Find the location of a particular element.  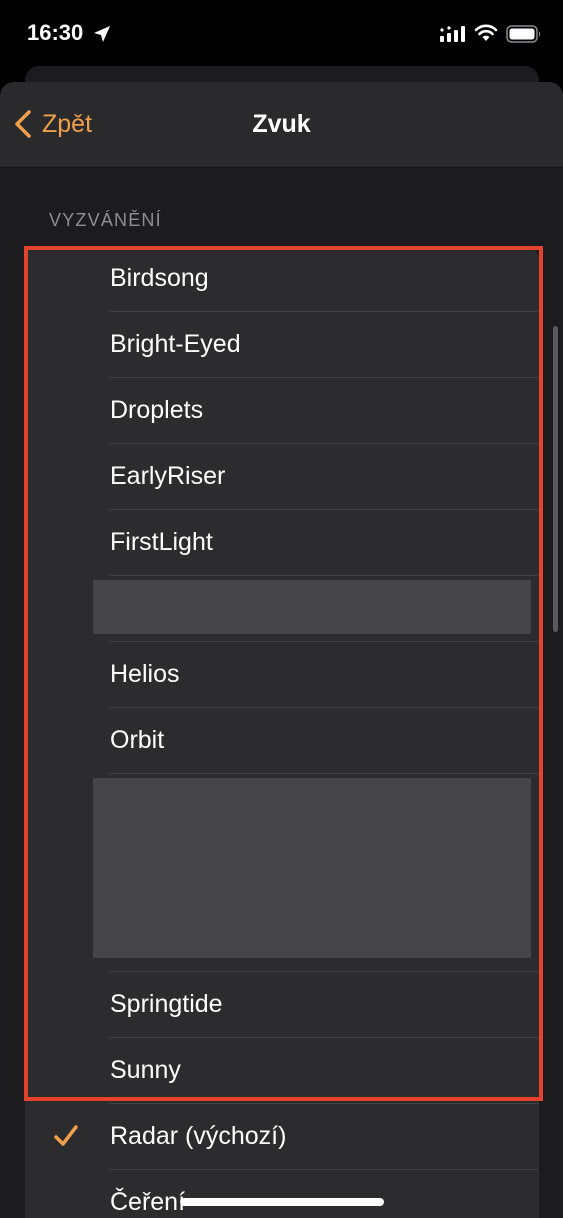

list-item-label: Birdsong is located at coordinates (159, 278).